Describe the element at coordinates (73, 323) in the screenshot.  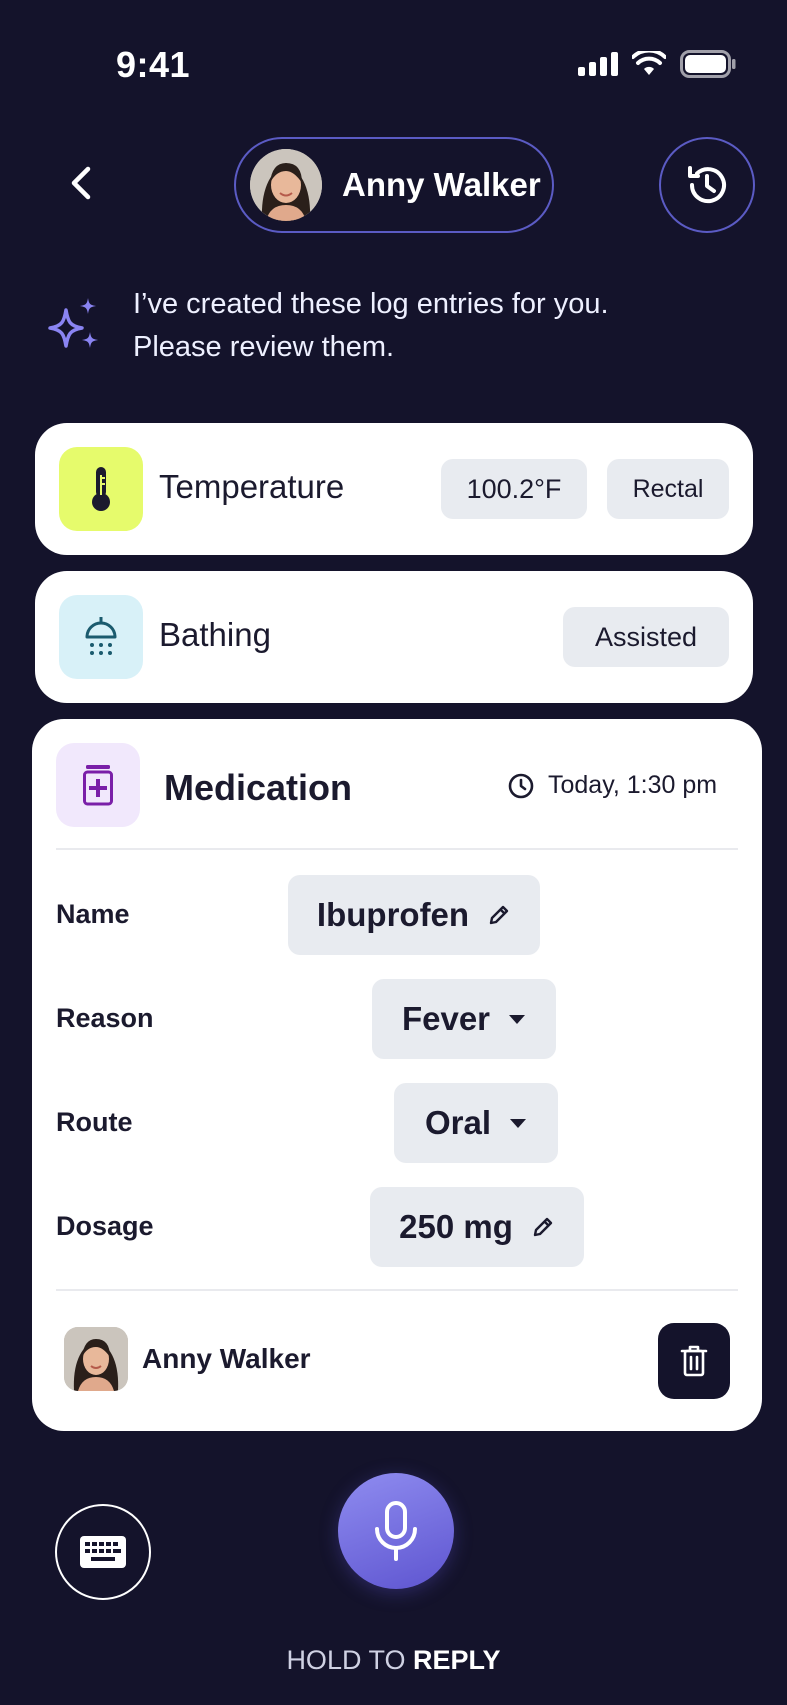
I see `sparkle-icon` at that location.